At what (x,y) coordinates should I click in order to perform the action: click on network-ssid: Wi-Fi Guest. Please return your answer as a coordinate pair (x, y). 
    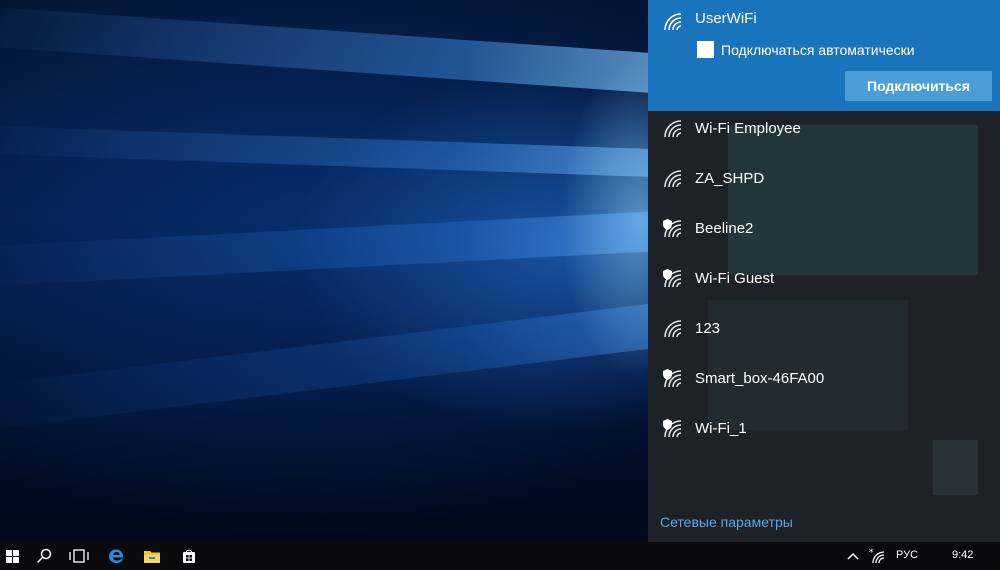
    Looking at the image, I should click on (735, 278).